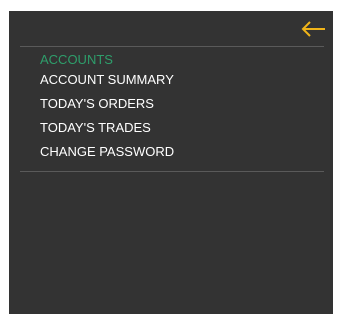 This screenshot has width=340, height=314. I want to click on menu-item-account-summary: ACCOUNT SUMMARY, so click(107, 80).